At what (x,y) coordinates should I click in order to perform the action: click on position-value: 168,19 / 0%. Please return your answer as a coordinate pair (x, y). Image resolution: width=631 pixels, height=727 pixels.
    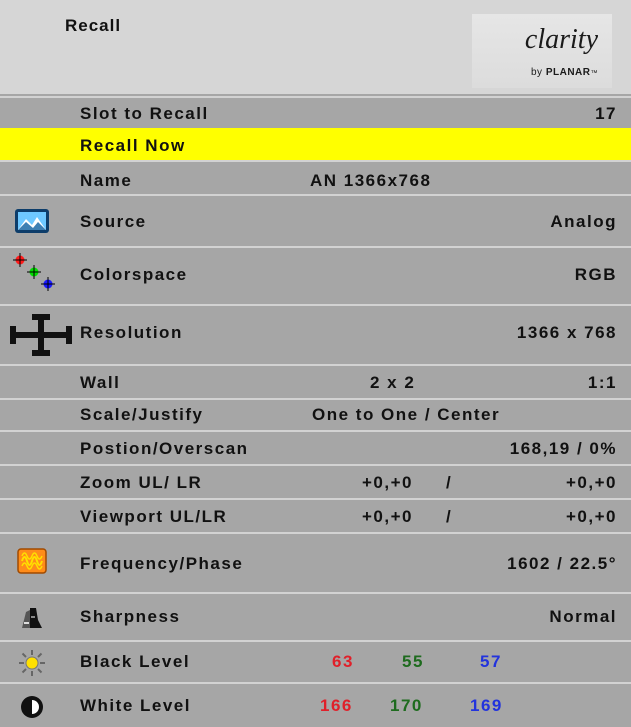
    Looking at the image, I should click on (563, 448).